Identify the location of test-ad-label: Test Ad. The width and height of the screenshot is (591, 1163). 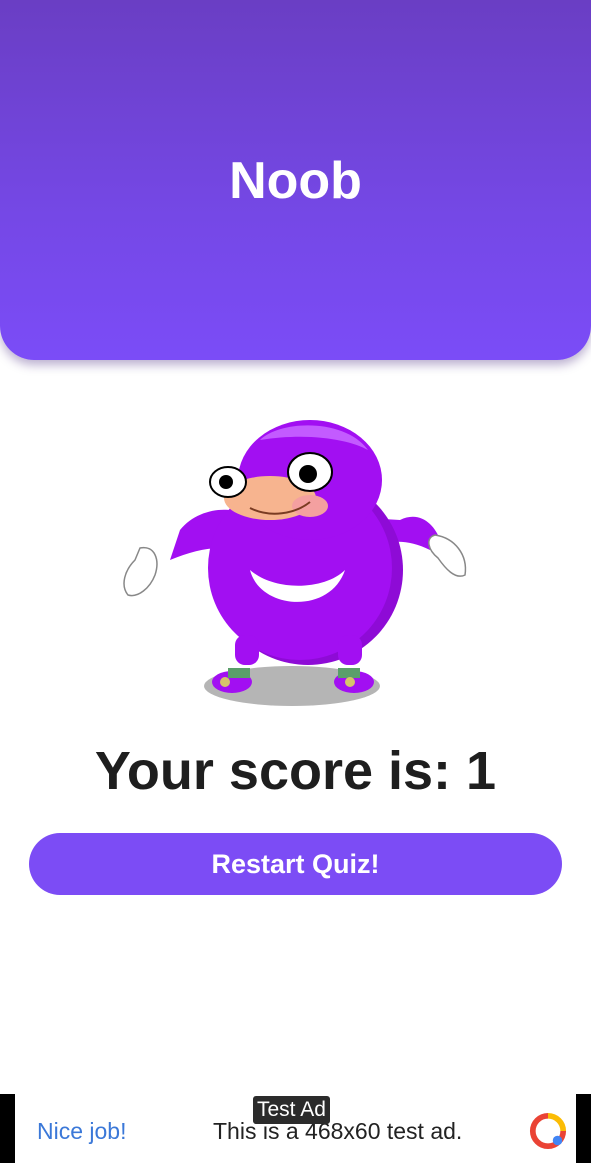
(291, 1110).